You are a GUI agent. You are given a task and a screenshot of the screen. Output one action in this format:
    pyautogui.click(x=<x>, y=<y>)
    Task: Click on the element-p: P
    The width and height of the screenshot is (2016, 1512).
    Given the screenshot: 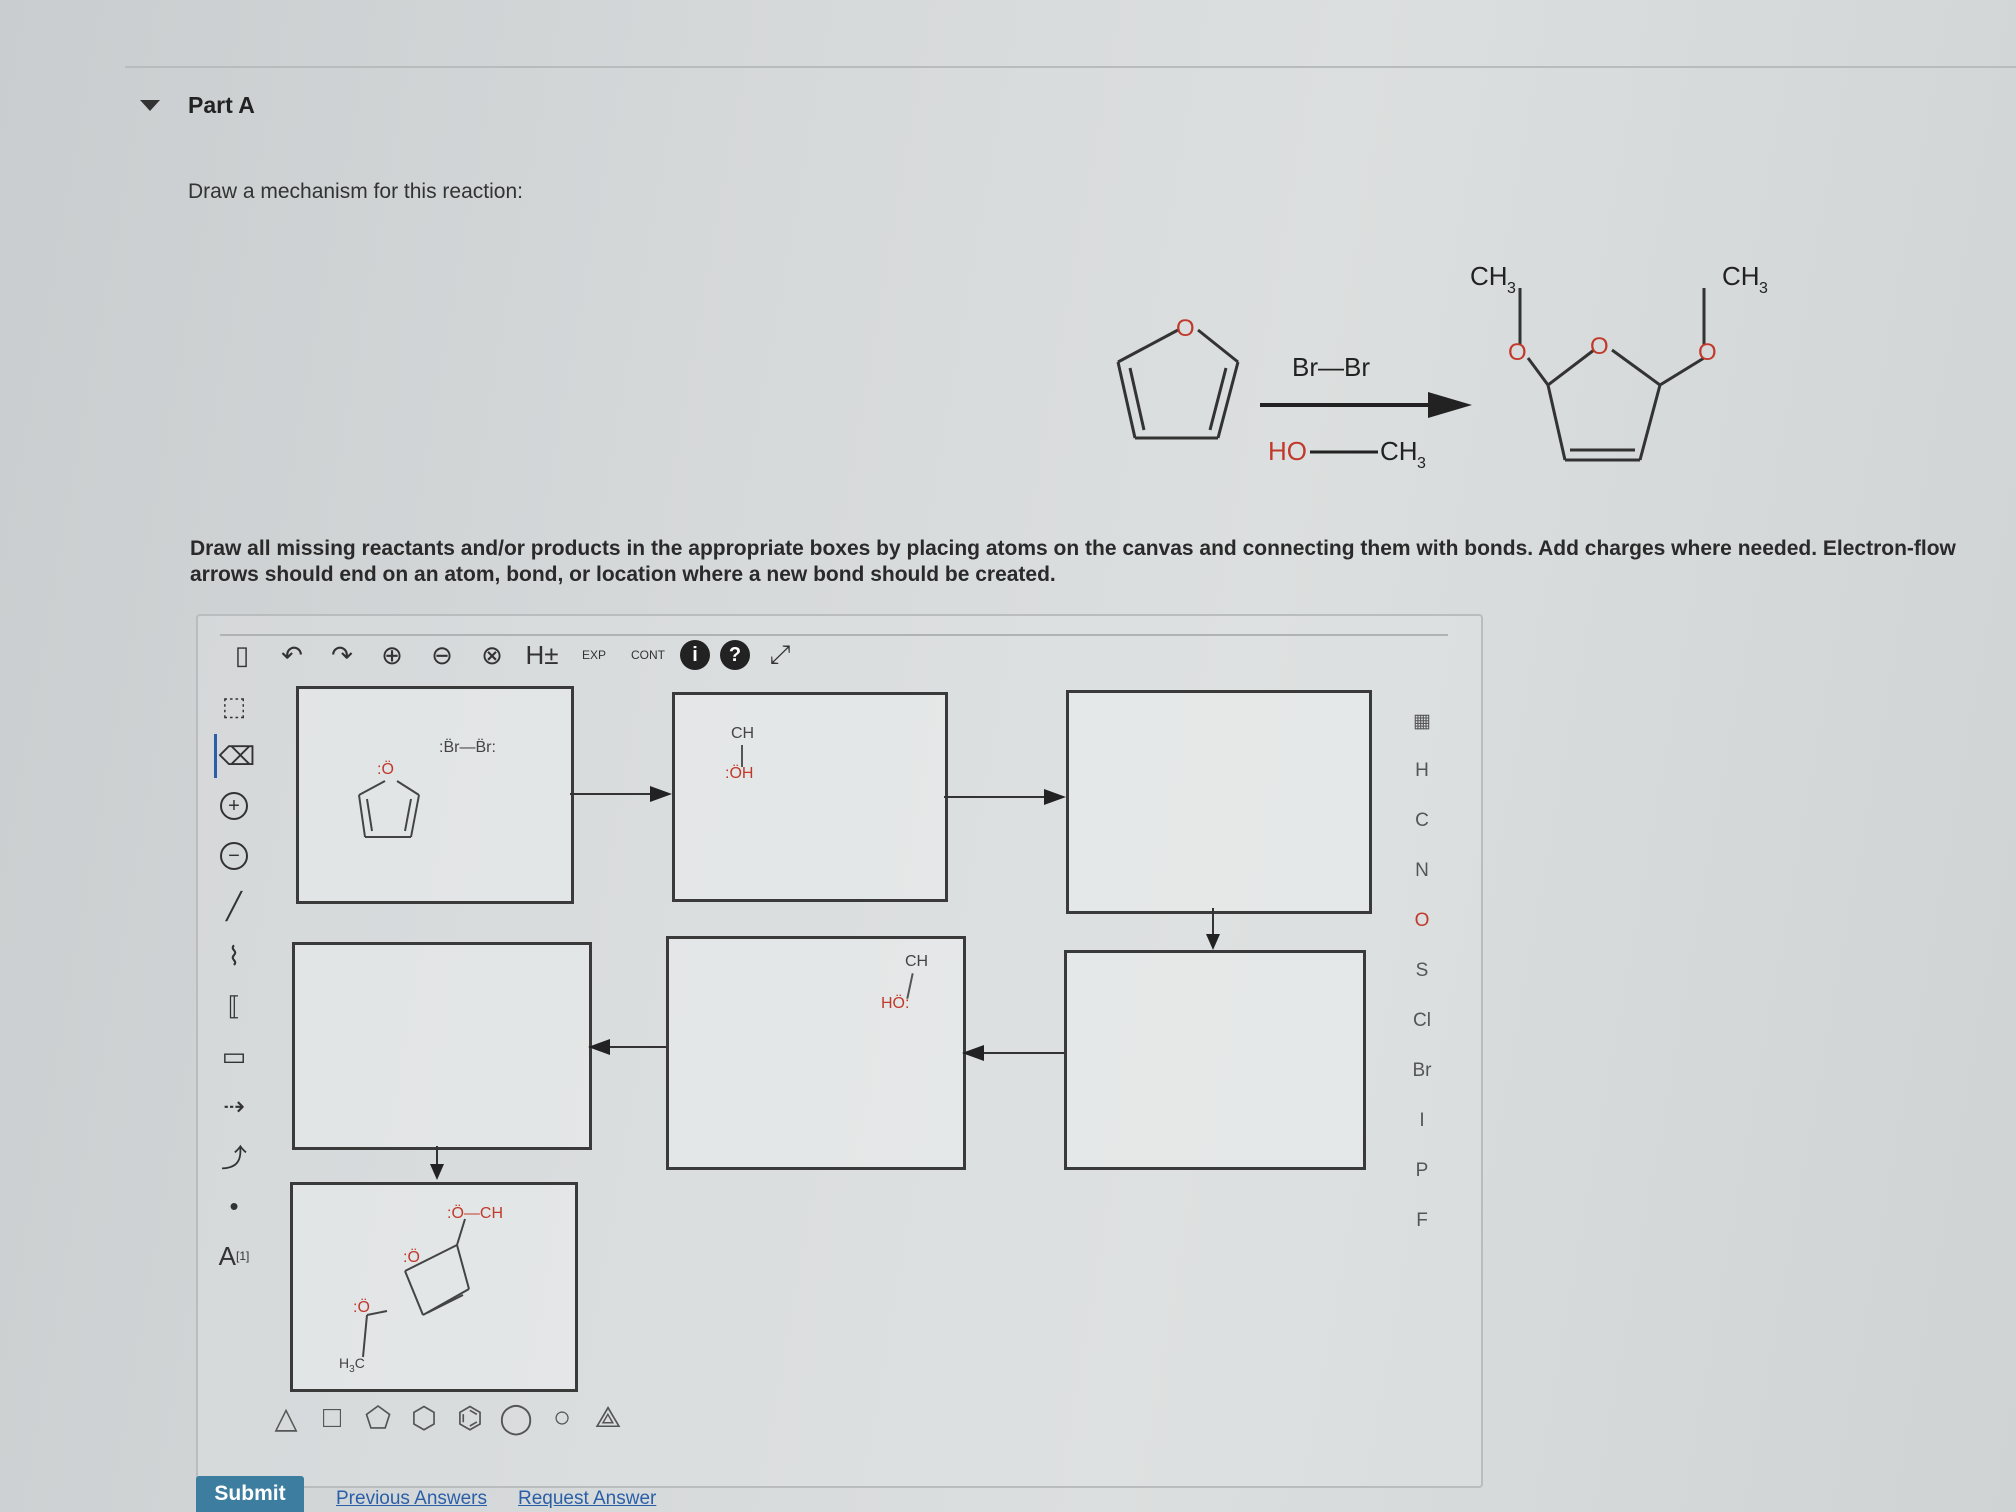 What is the action you would take?
    pyautogui.click(x=1422, y=1171)
    